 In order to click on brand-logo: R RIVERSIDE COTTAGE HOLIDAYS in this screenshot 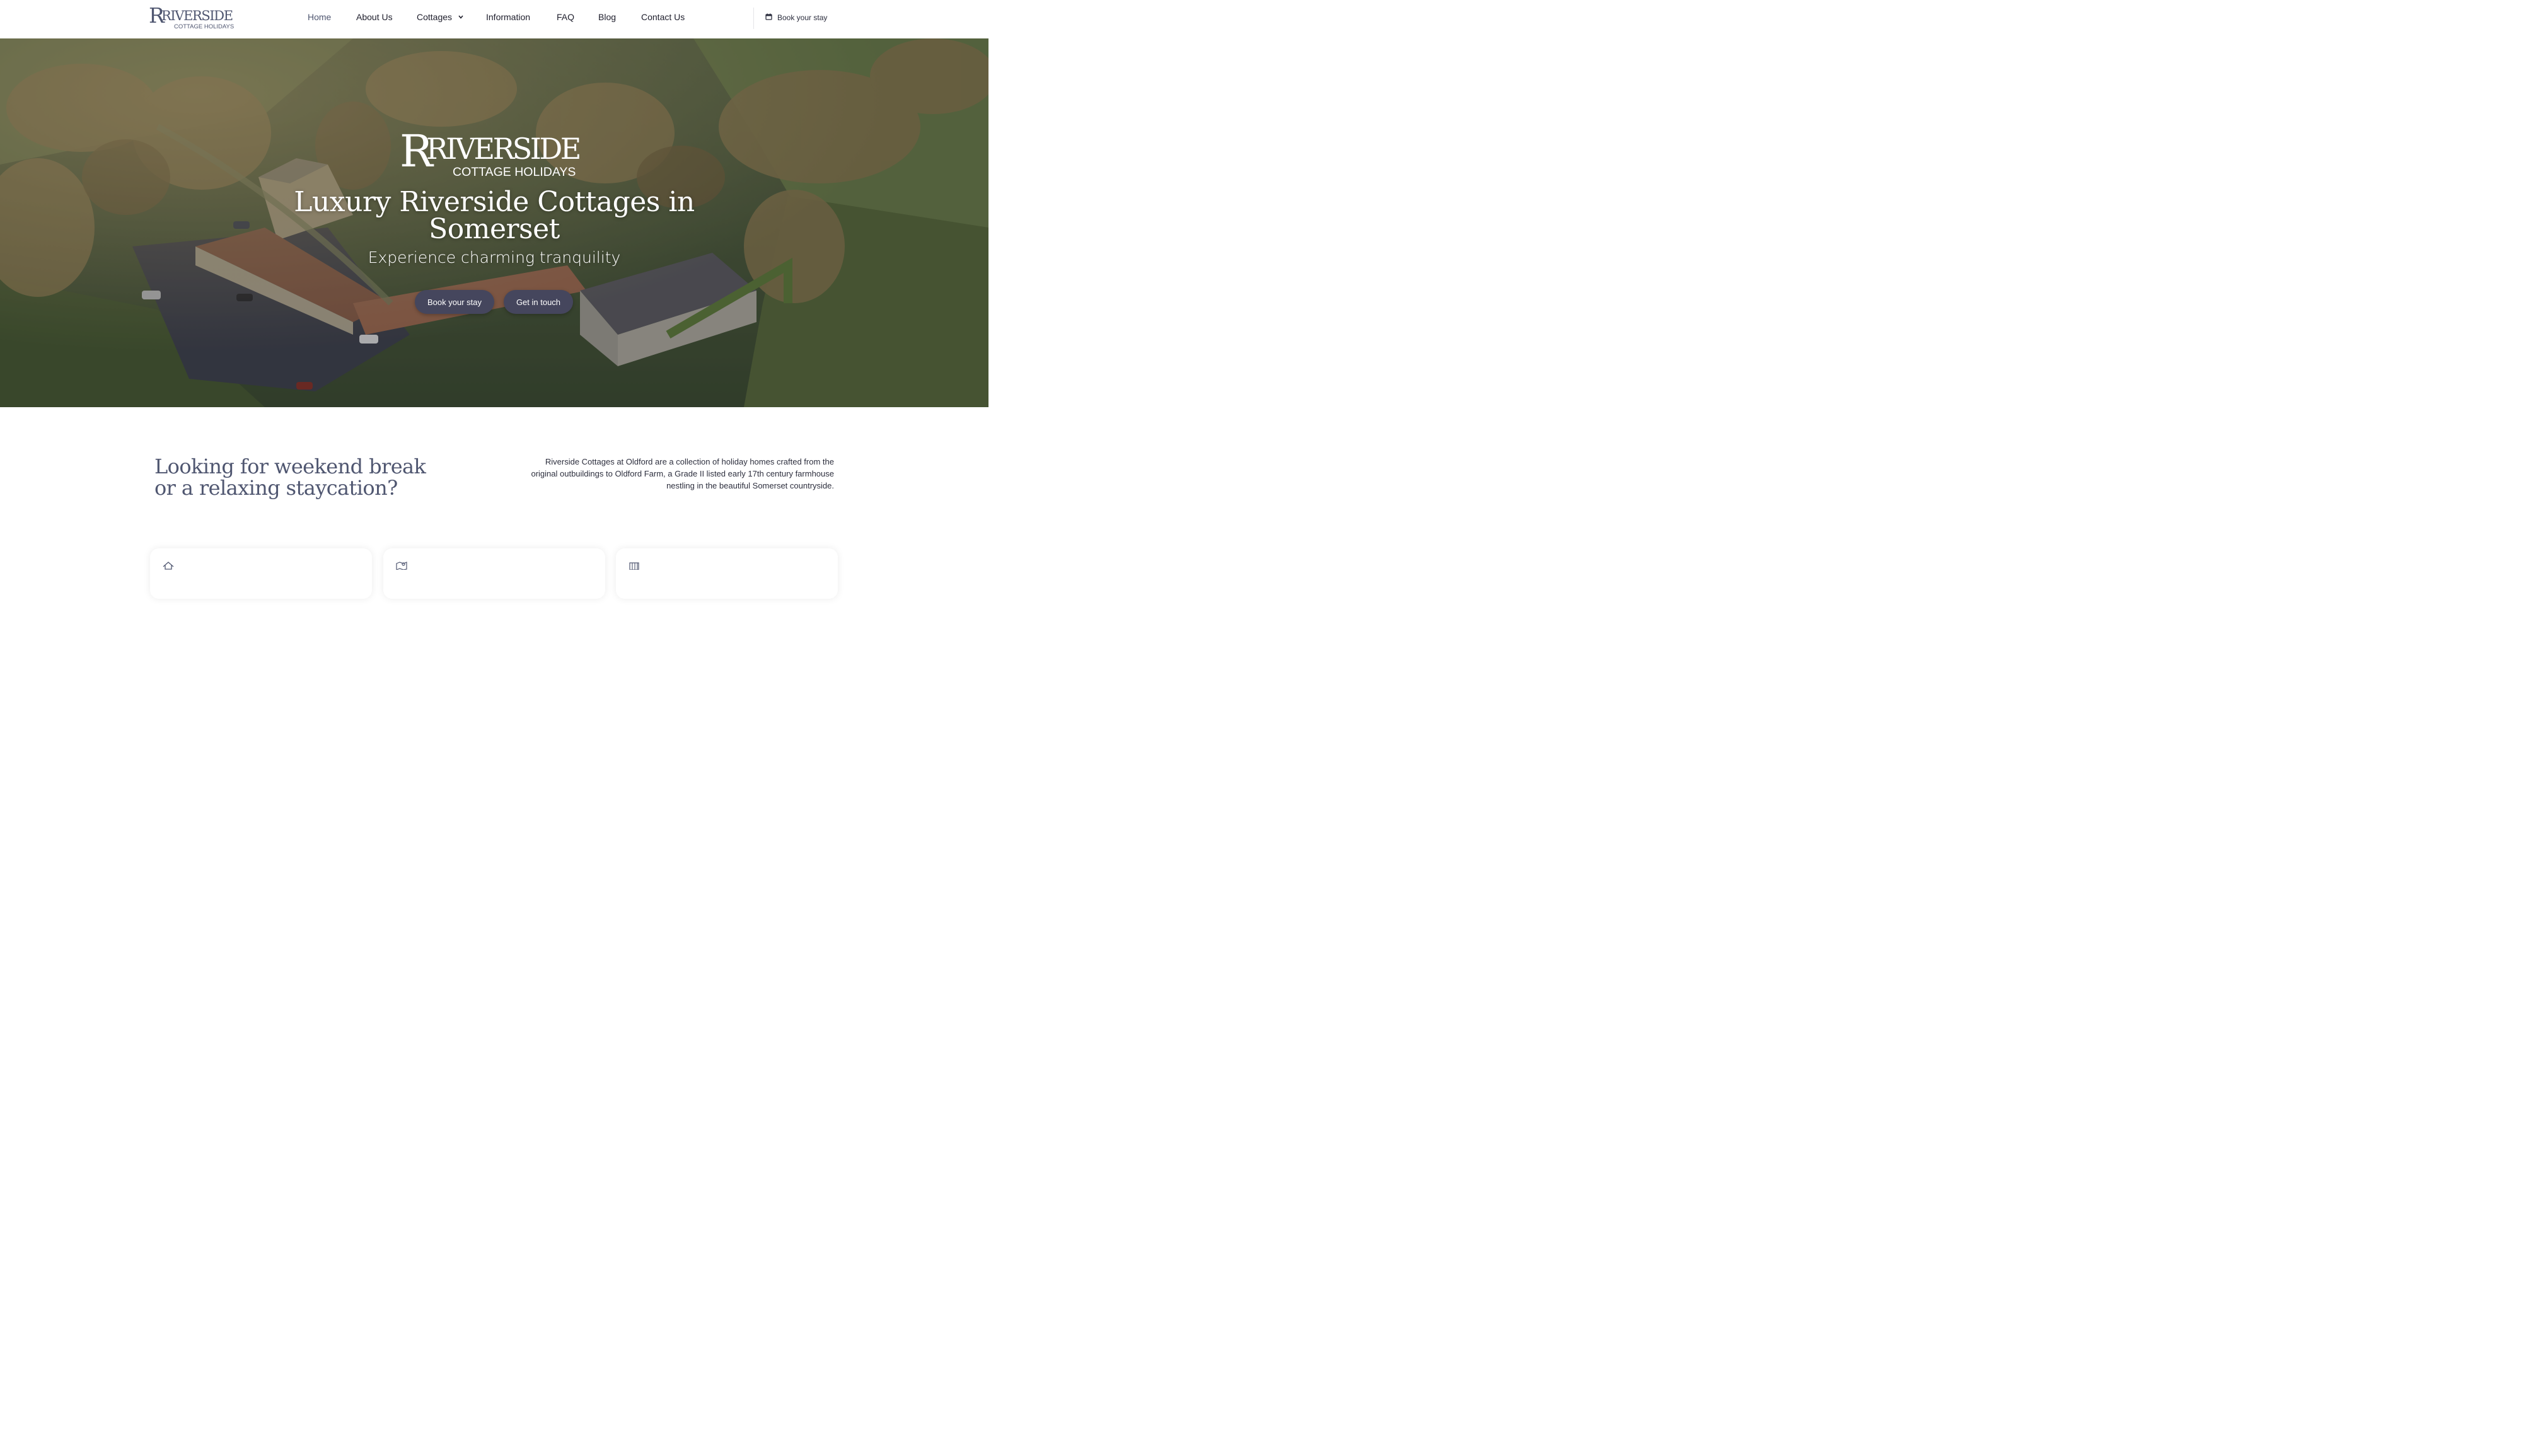, I will do `click(194, 19)`.